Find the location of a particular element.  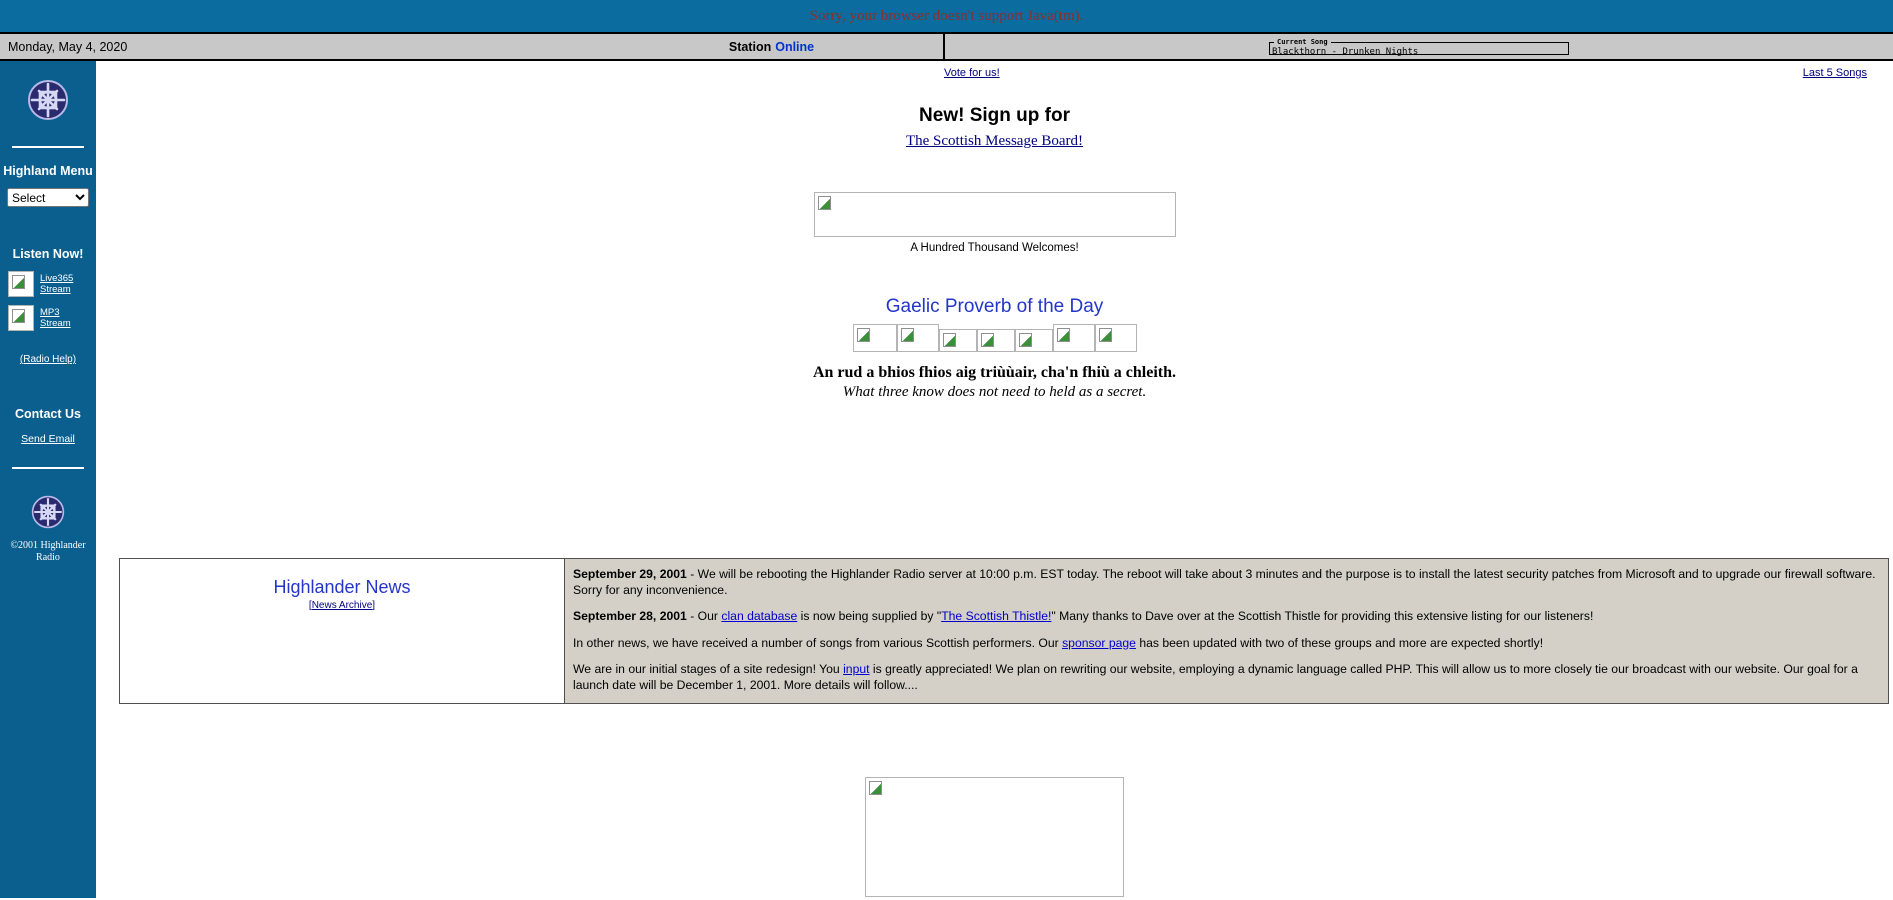

listen-now-heading: Listen Now! is located at coordinates (48, 254).